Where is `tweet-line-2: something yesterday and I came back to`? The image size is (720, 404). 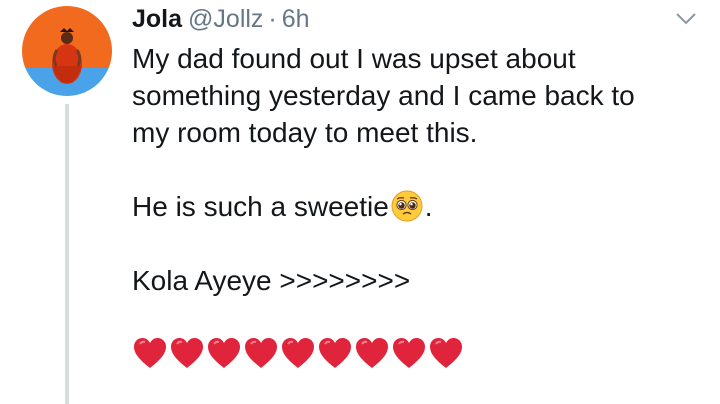
tweet-line-2: something yesterday and I came back to is located at coordinates (383, 95).